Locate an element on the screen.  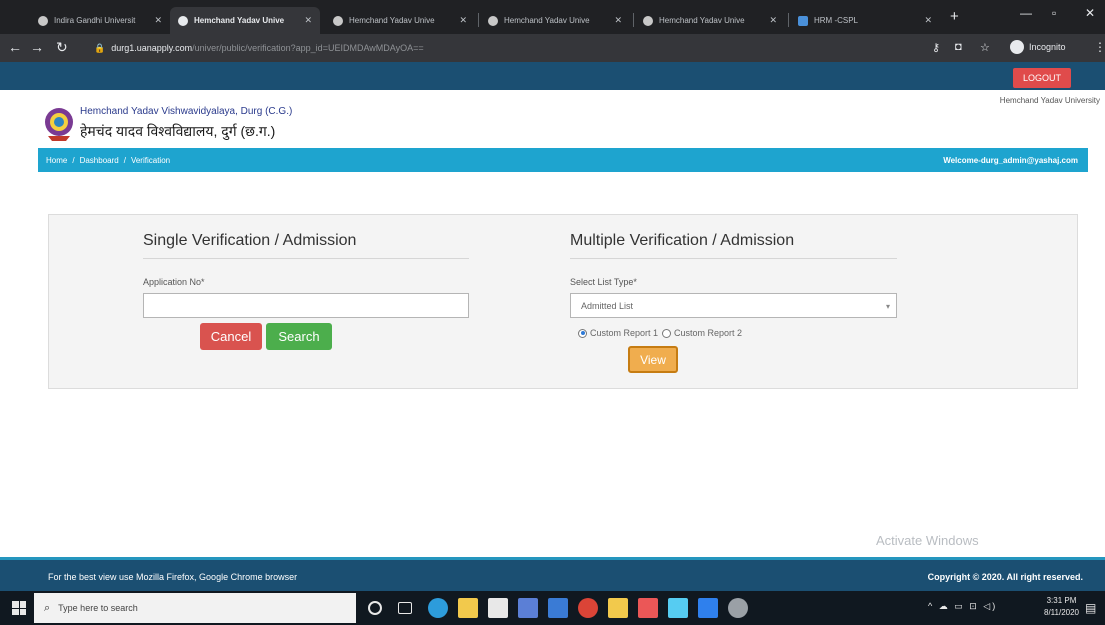
taskbar-search-placeholder: Type here to search is located at coordinates (98, 608).